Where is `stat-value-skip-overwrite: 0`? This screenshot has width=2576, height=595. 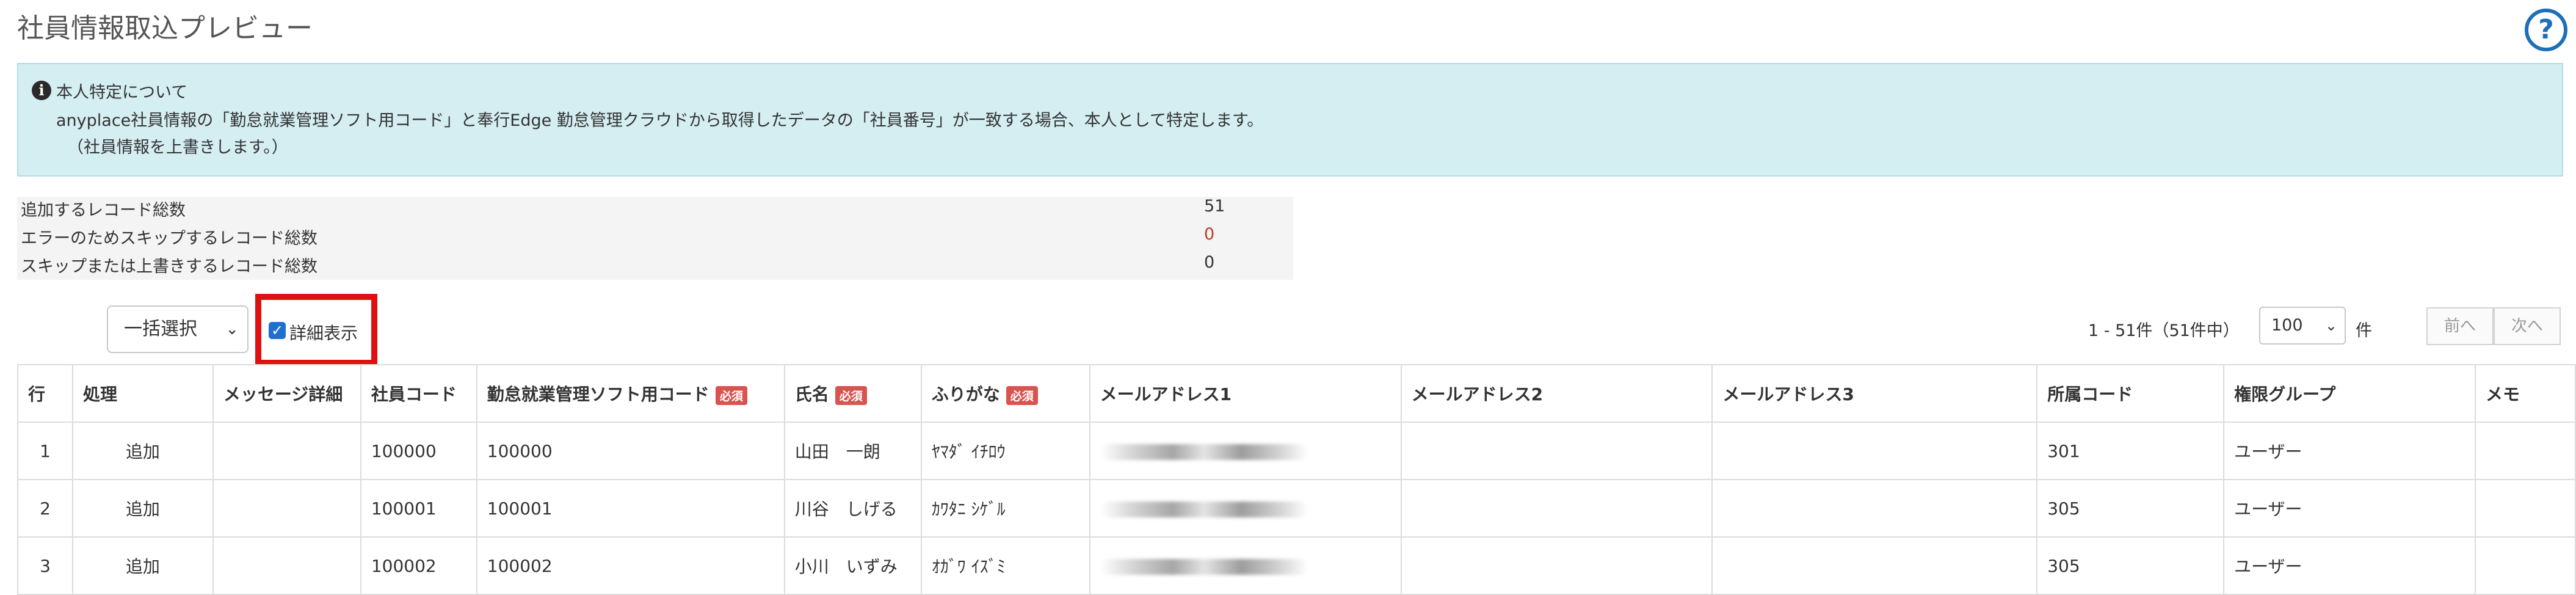 stat-value-skip-overwrite: 0 is located at coordinates (1209, 262).